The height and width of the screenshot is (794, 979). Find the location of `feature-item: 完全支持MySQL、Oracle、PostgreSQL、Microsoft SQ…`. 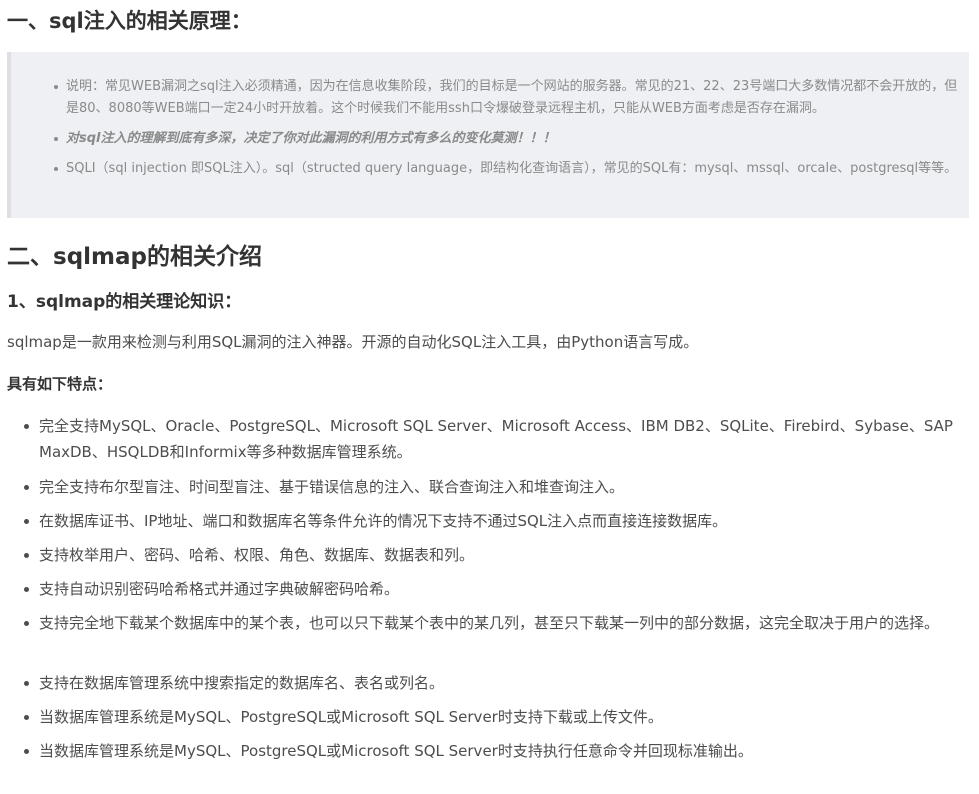

feature-item: 完全支持MySQL、Oracle、PostgreSQL、Microsoft SQ… is located at coordinates (496, 439).